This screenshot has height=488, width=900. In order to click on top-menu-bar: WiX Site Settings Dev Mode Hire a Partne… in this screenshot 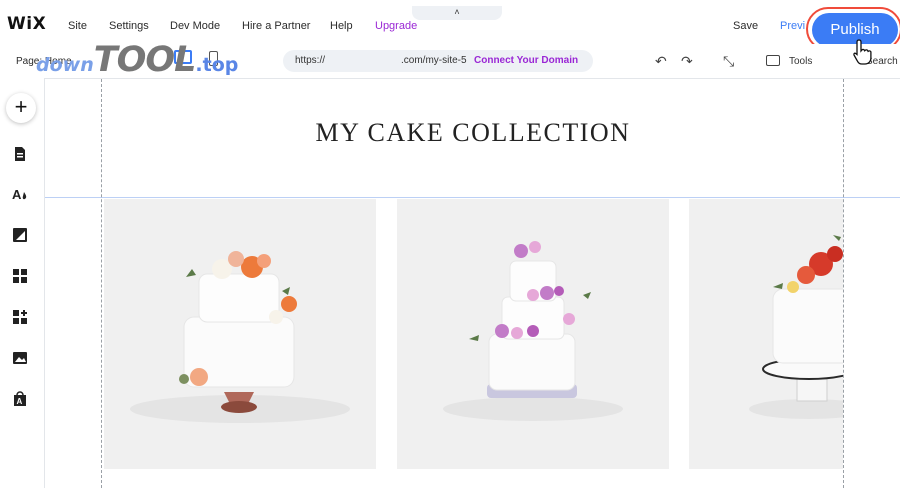, I will do `click(450, 22)`.